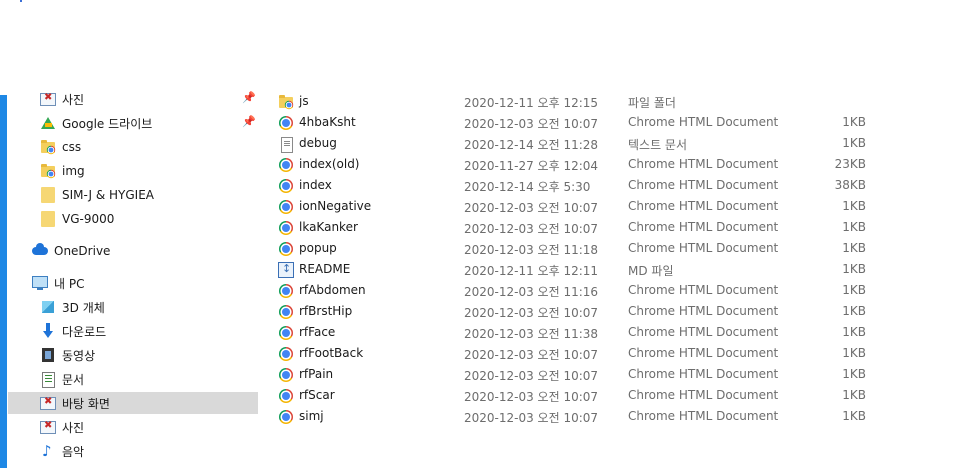  Describe the element at coordinates (48, 355) in the screenshot. I see `videos-icon` at that location.